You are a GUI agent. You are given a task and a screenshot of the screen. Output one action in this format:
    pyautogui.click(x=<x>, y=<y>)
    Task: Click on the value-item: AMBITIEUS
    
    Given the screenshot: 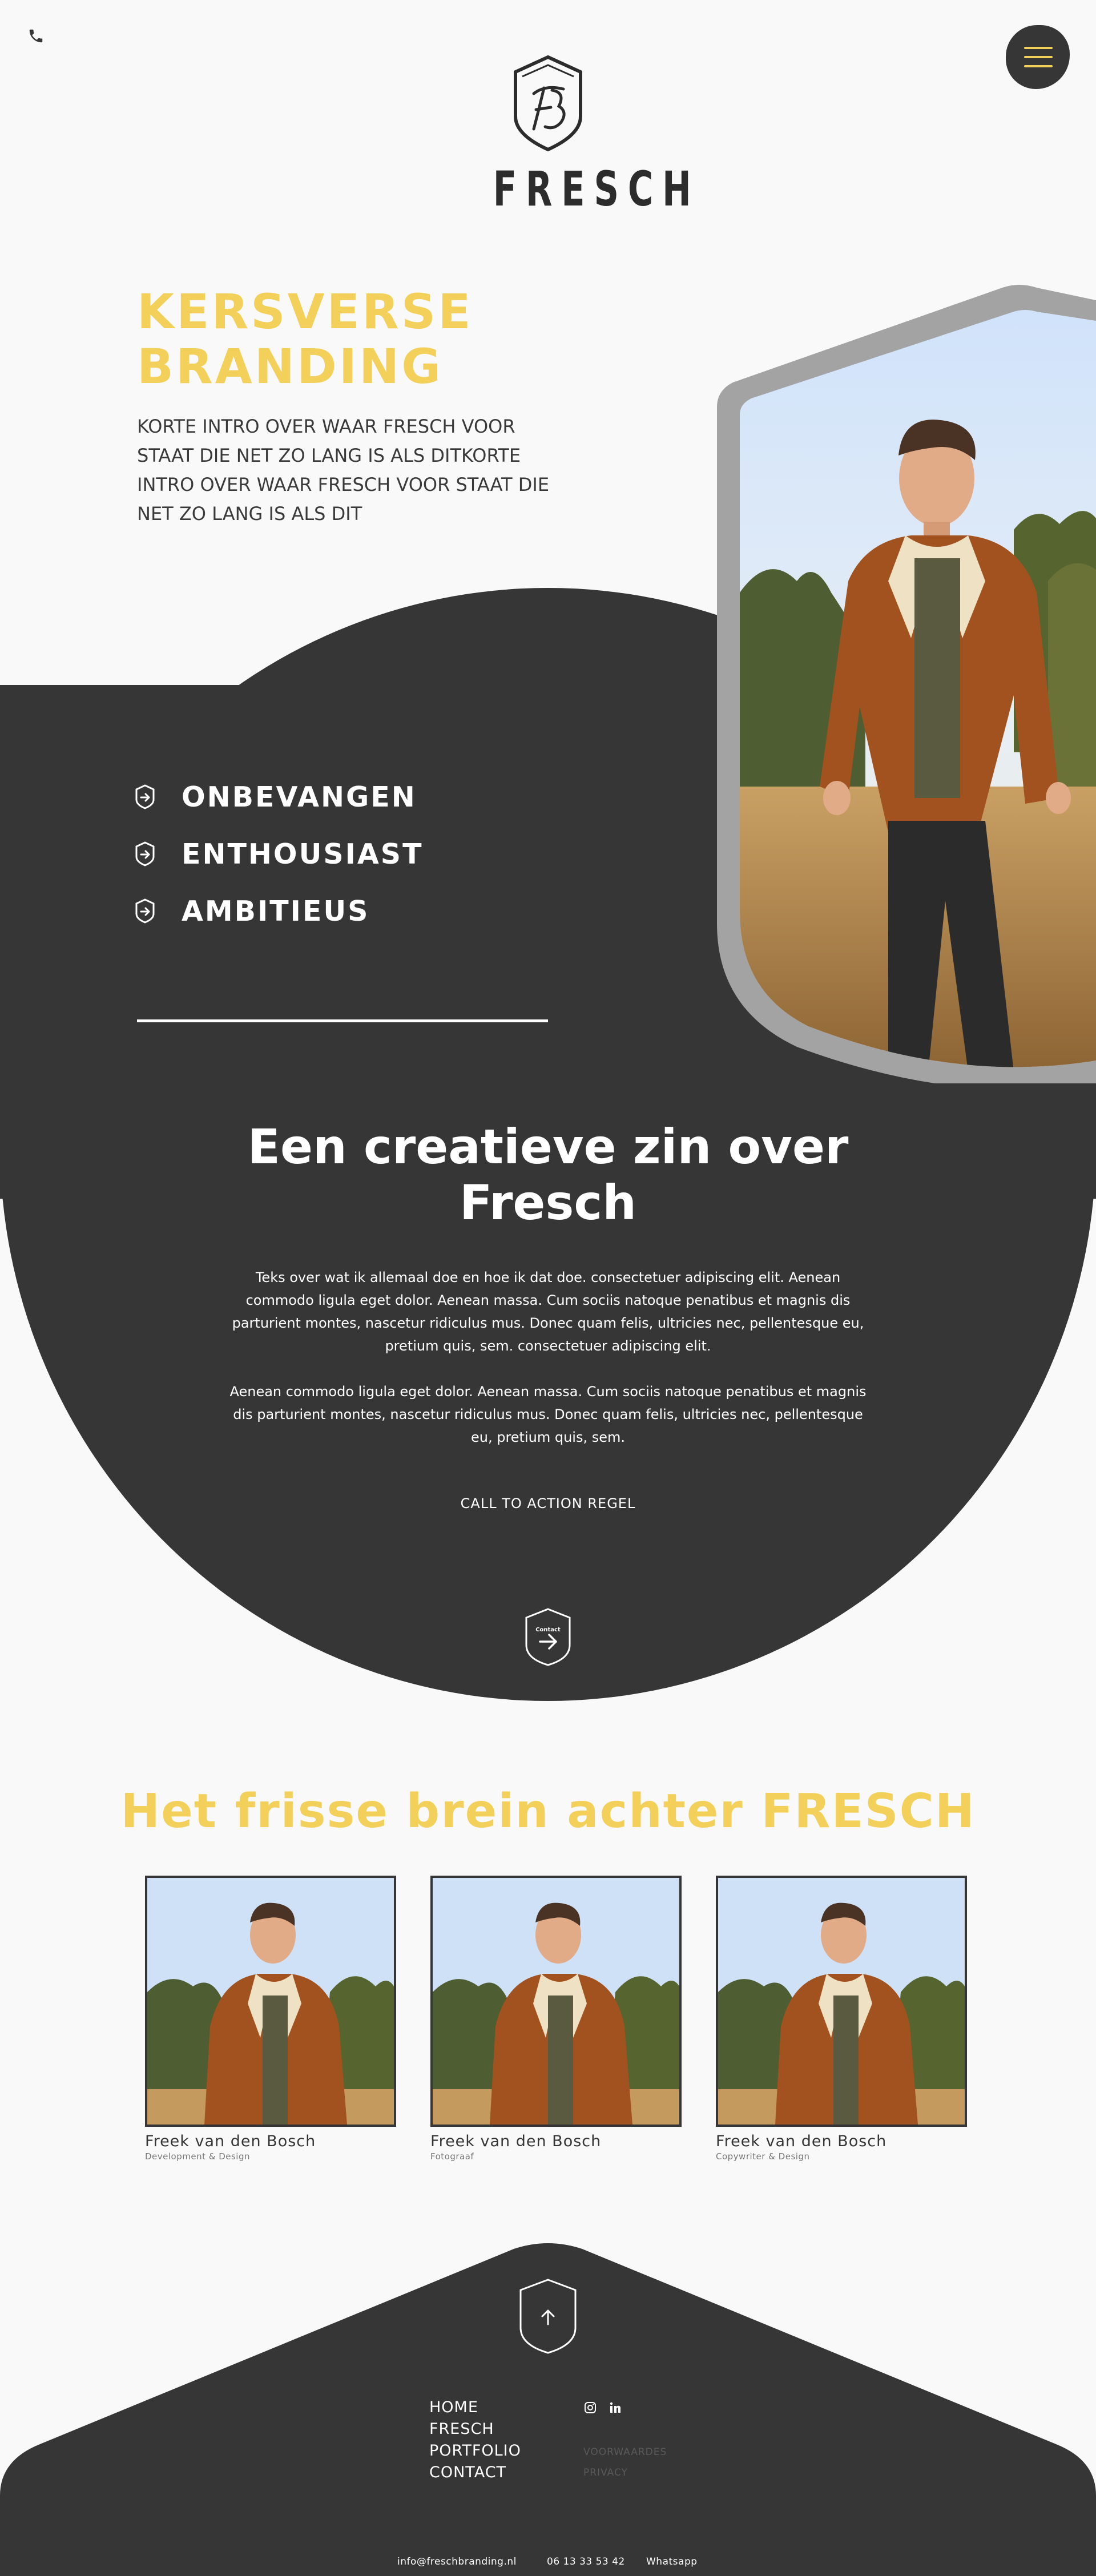 What is the action you would take?
    pyautogui.click(x=252, y=911)
    